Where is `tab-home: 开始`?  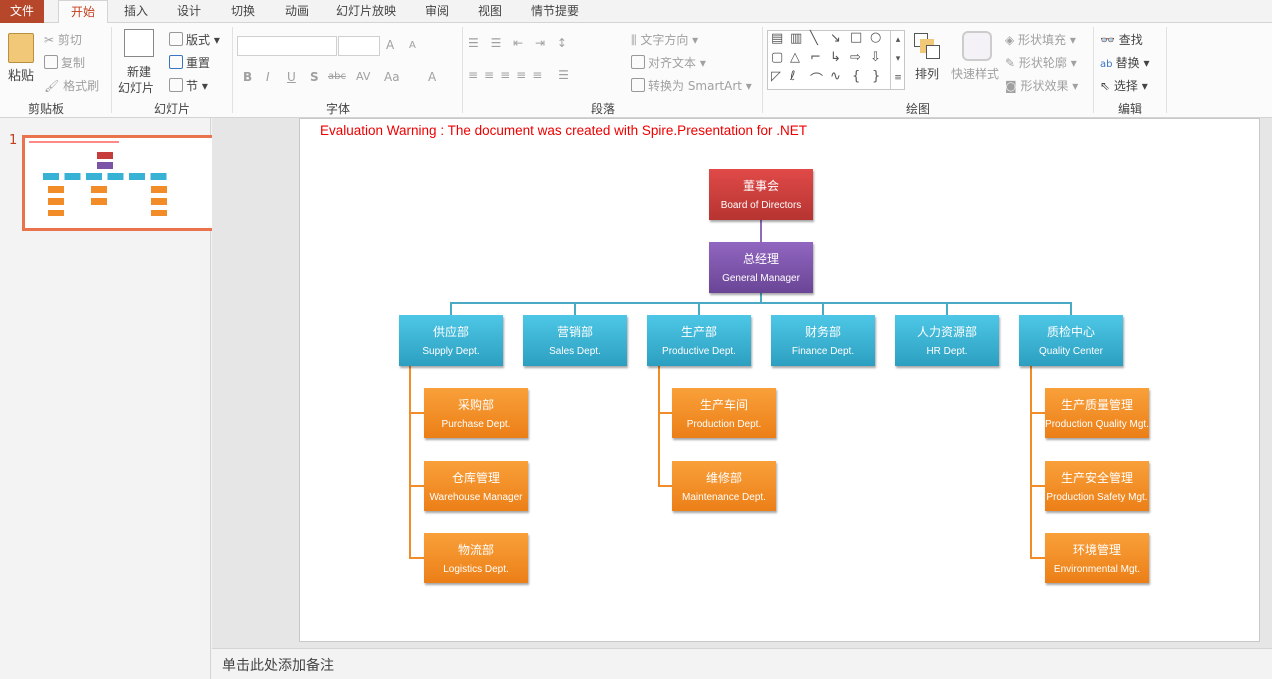 tab-home: 开始 is located at coordinates (83, 12).